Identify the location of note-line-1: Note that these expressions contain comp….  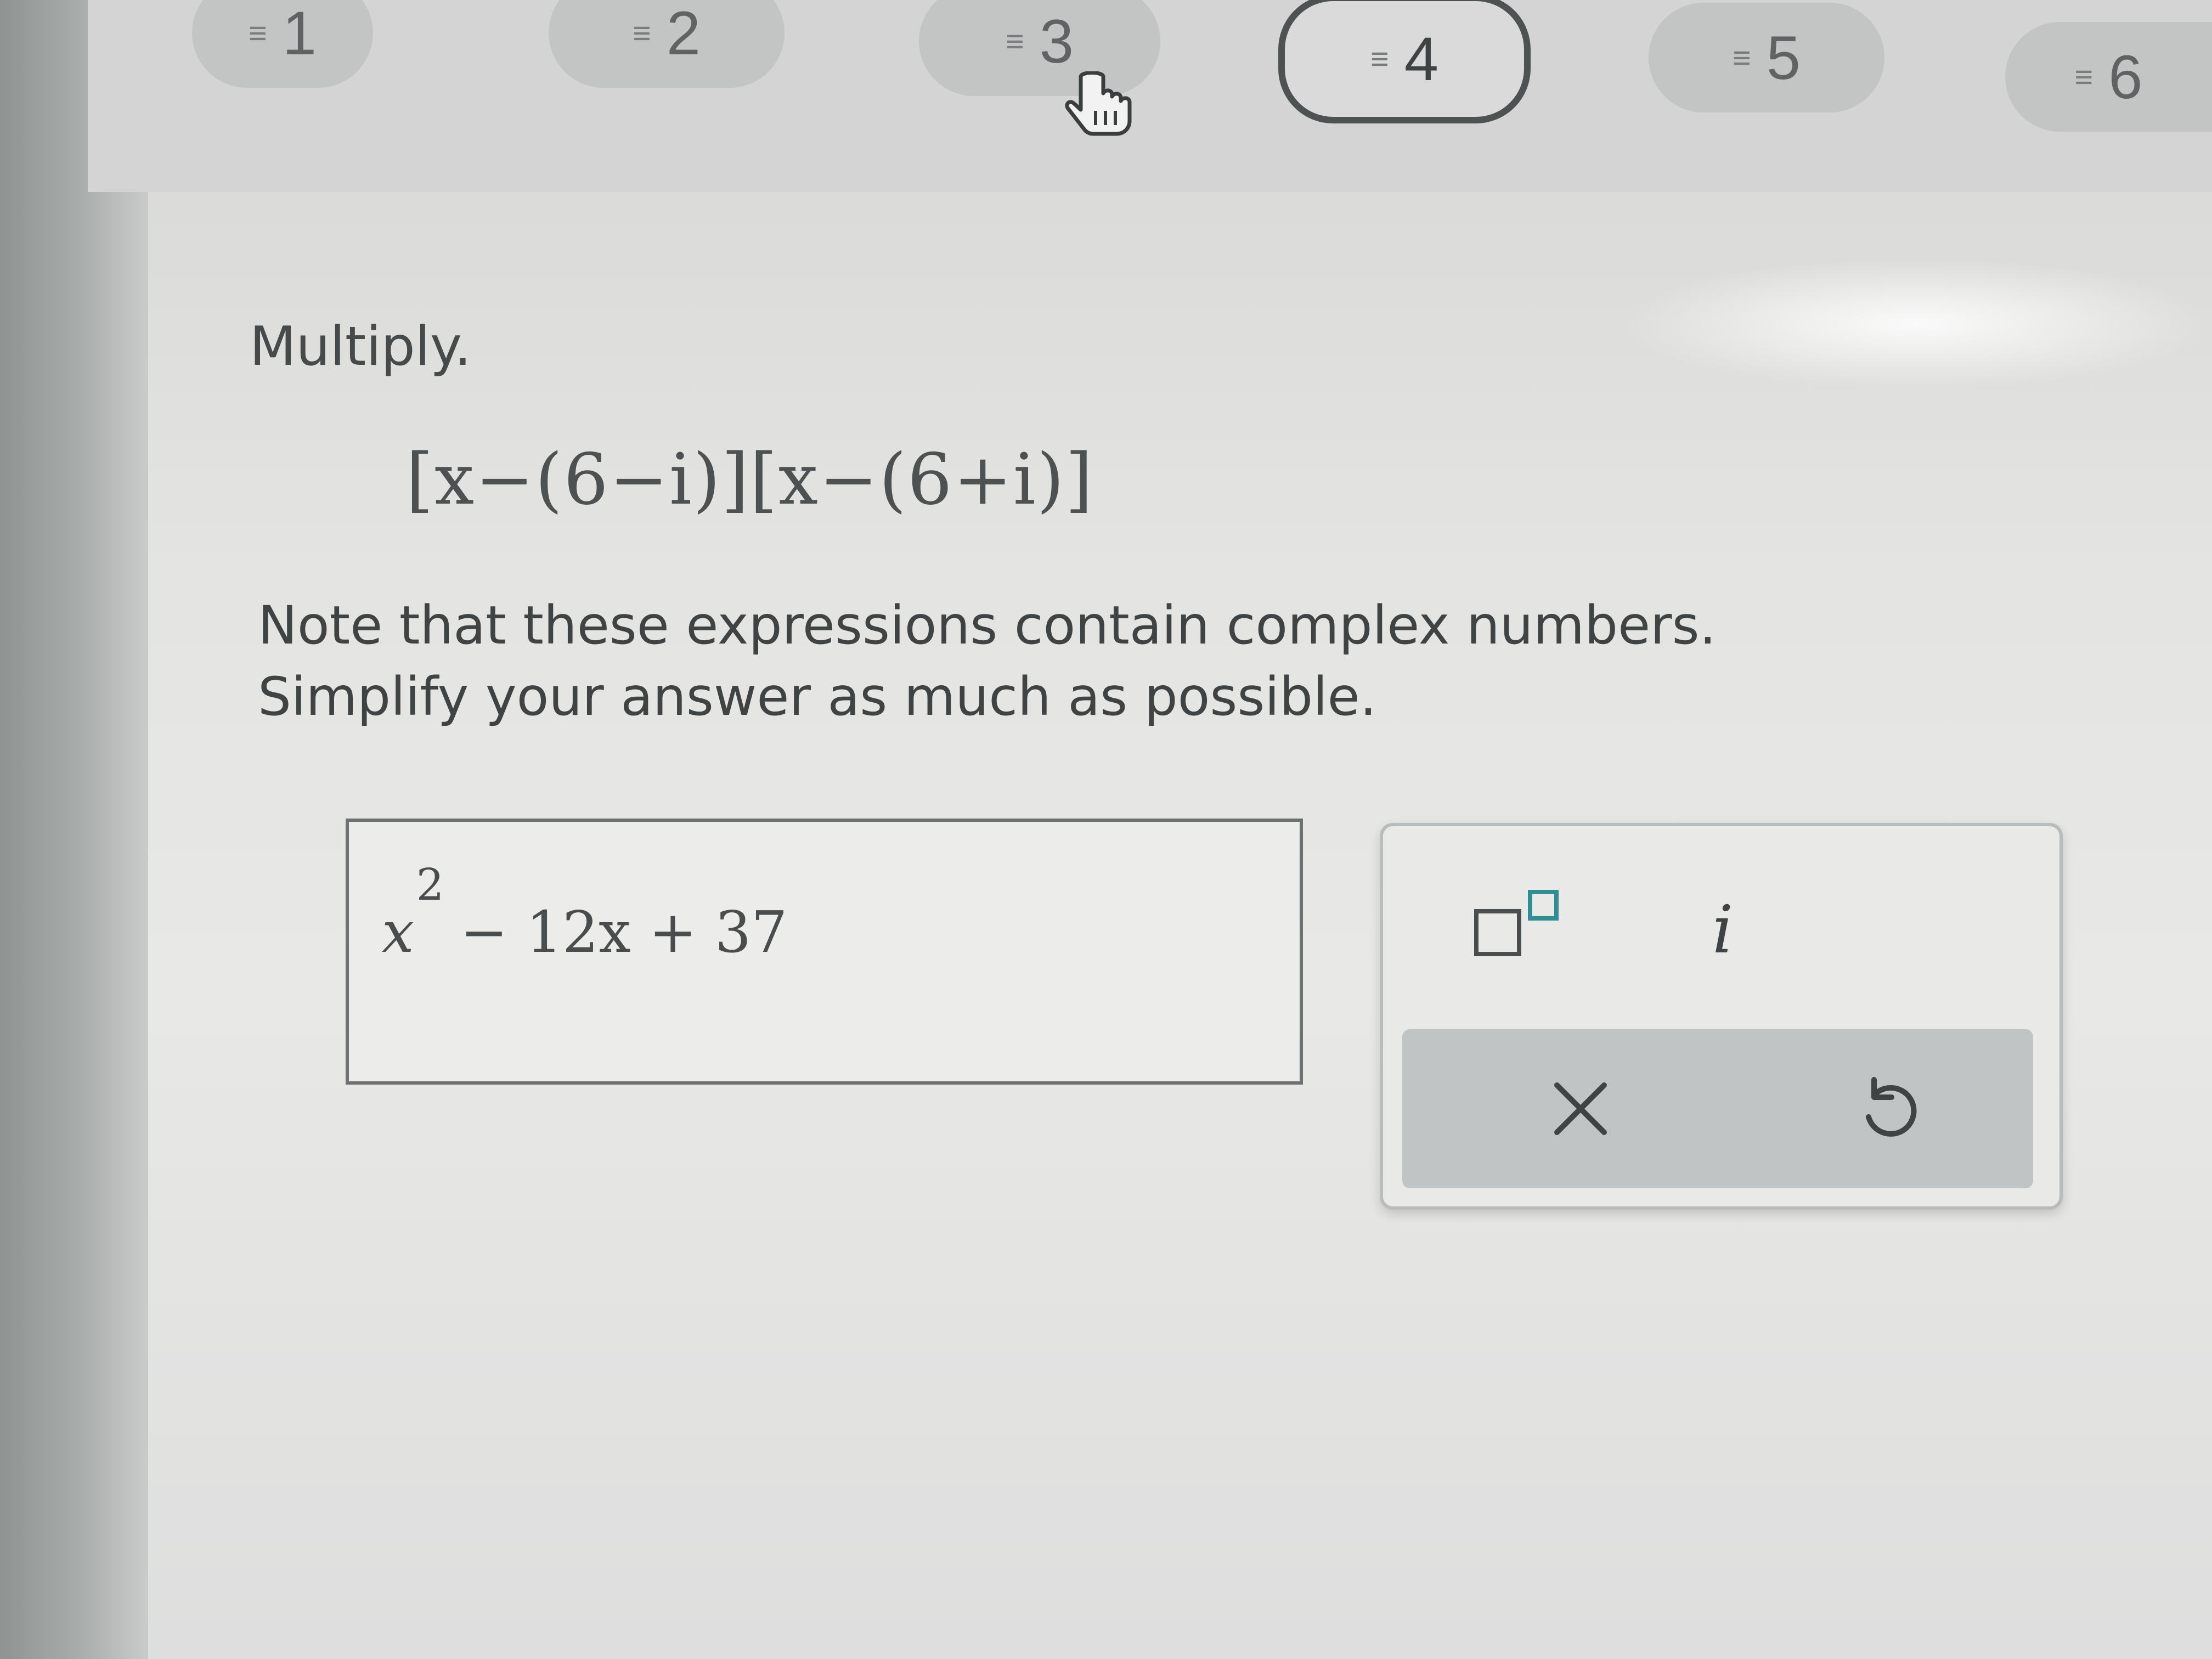
(988, 625).